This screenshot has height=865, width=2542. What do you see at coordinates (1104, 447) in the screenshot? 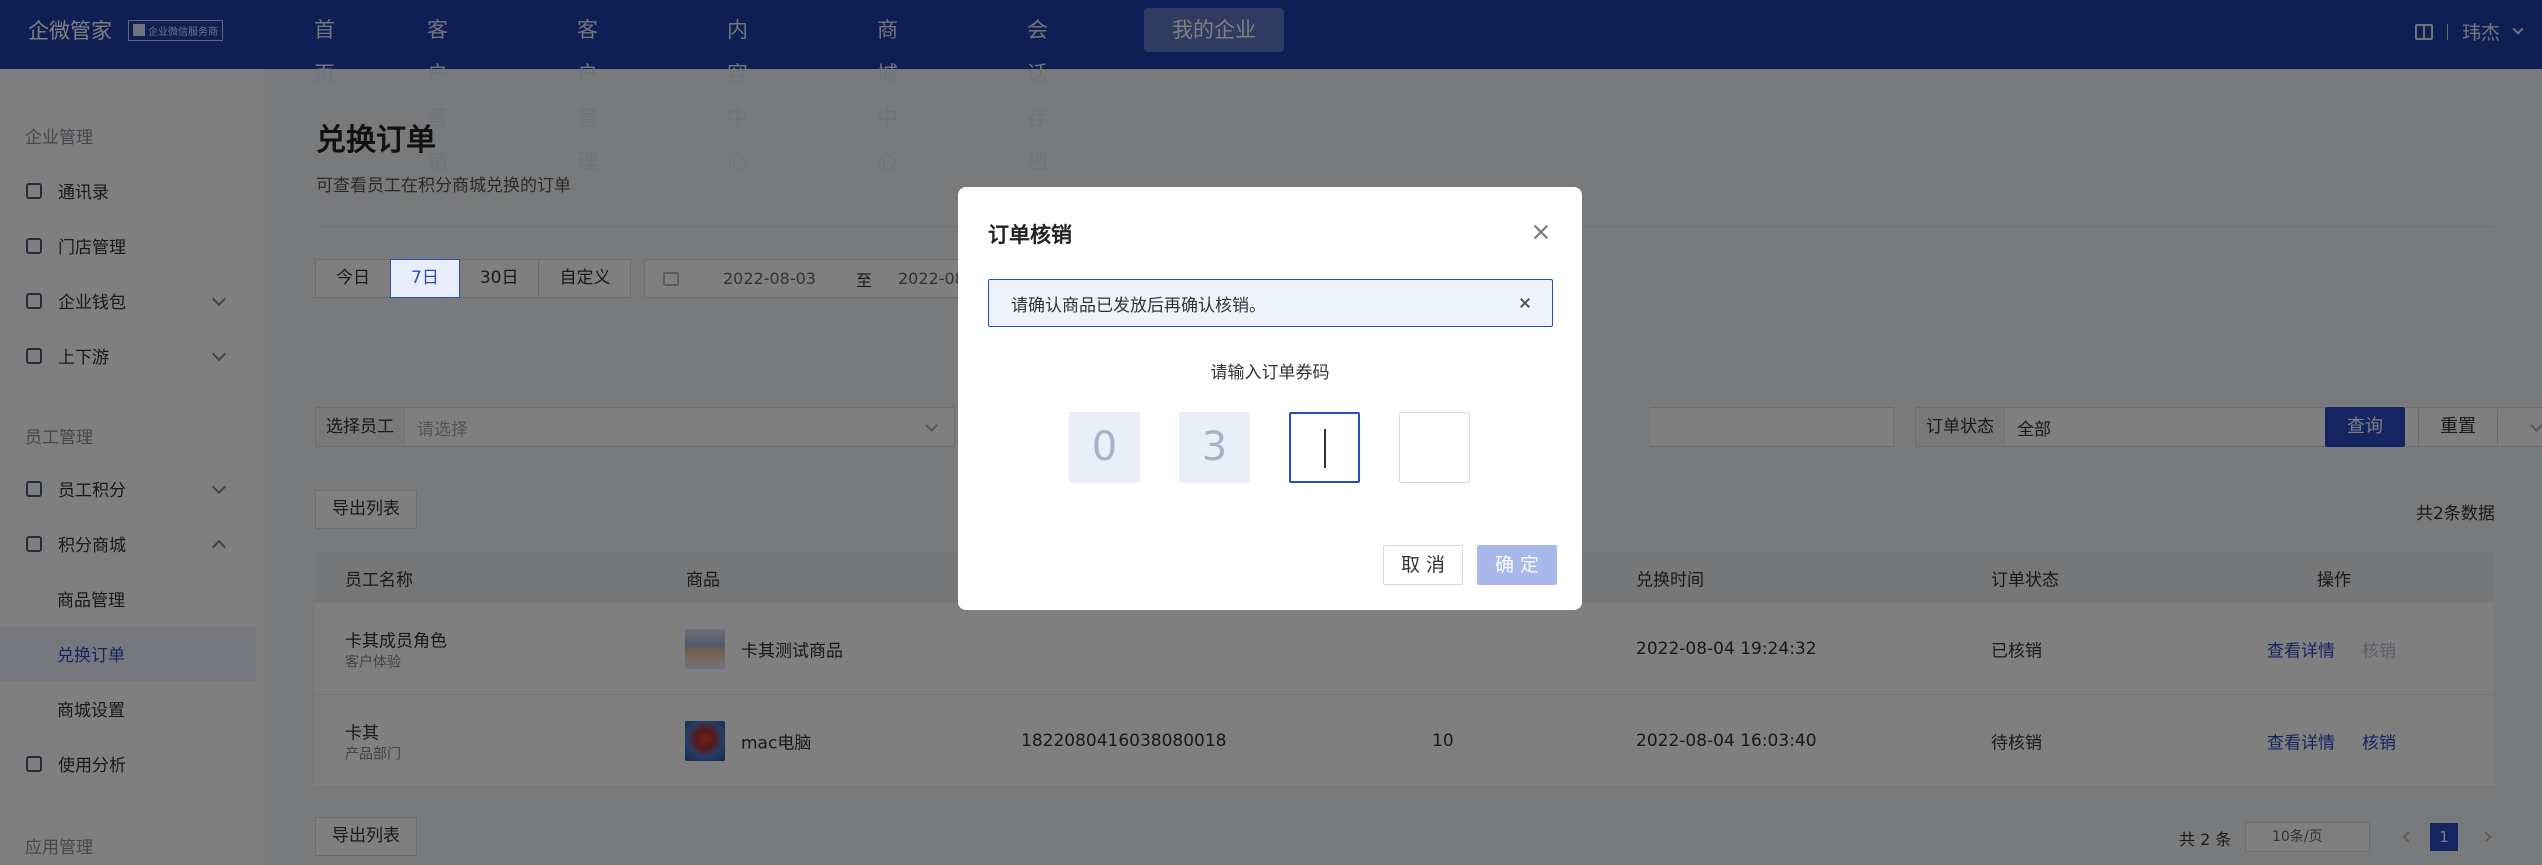
I see `code-digit-1: 0` at bounding box center [1104, 447].